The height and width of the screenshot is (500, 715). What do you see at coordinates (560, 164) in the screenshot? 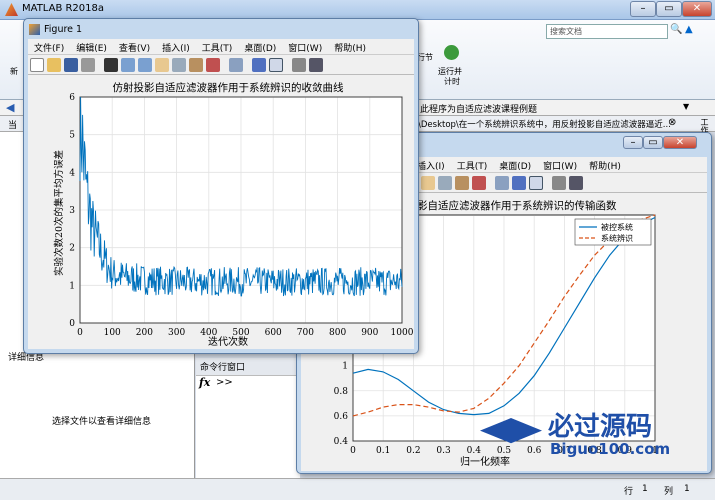
I see `fig2-menu-window: 窗口(W)` at bounding box center [560, 164].